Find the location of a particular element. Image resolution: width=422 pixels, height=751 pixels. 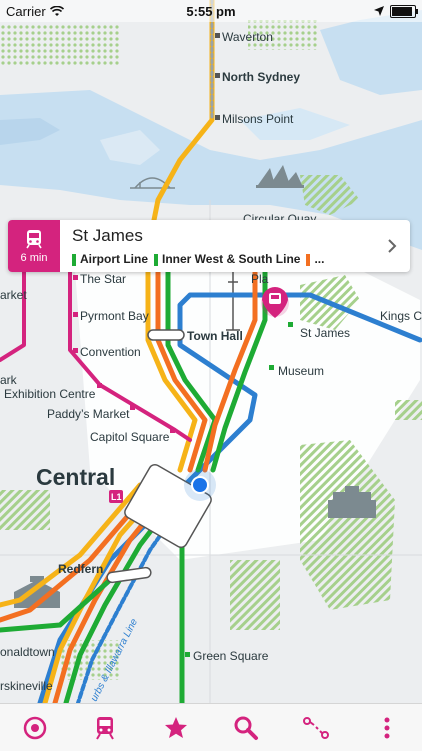

svg-text: Pyrmont Bay is located at coordinates (114, 316).